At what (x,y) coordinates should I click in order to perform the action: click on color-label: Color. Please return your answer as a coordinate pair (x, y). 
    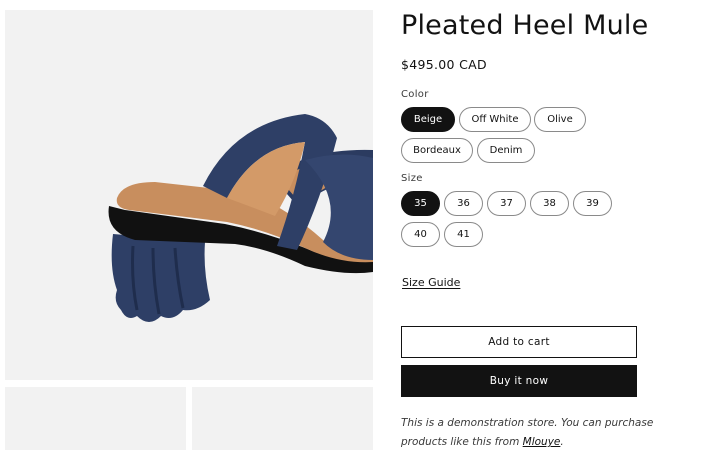
    Looking at the image, I should click on (415, 94).